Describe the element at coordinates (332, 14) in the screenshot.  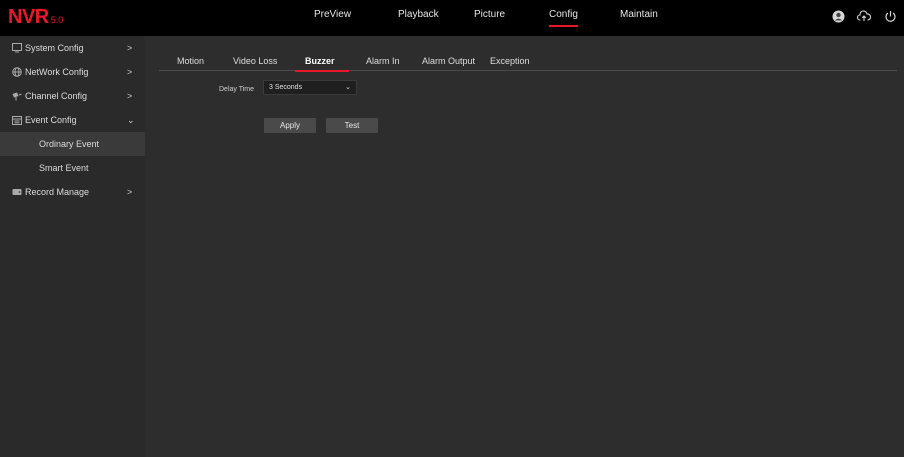
I see `nav-preview: PreView` at that location.